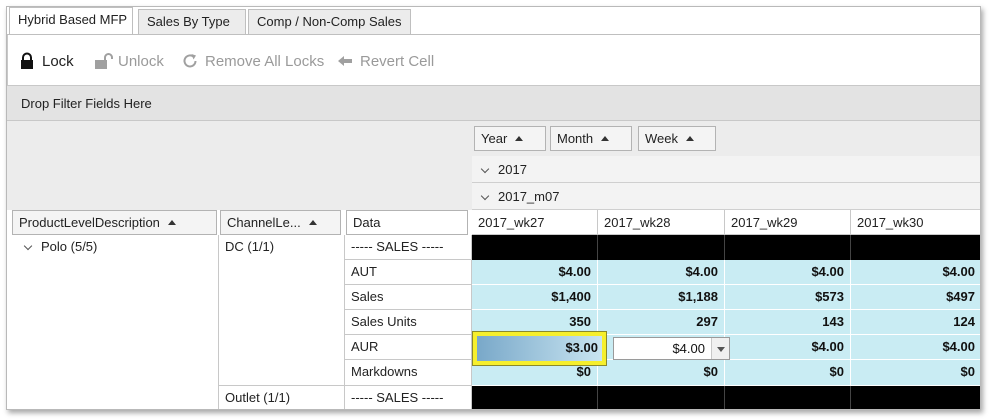  Describe the element at coordinates (726, 169) in the screenshot. I see `year-band: 2017` at that location.